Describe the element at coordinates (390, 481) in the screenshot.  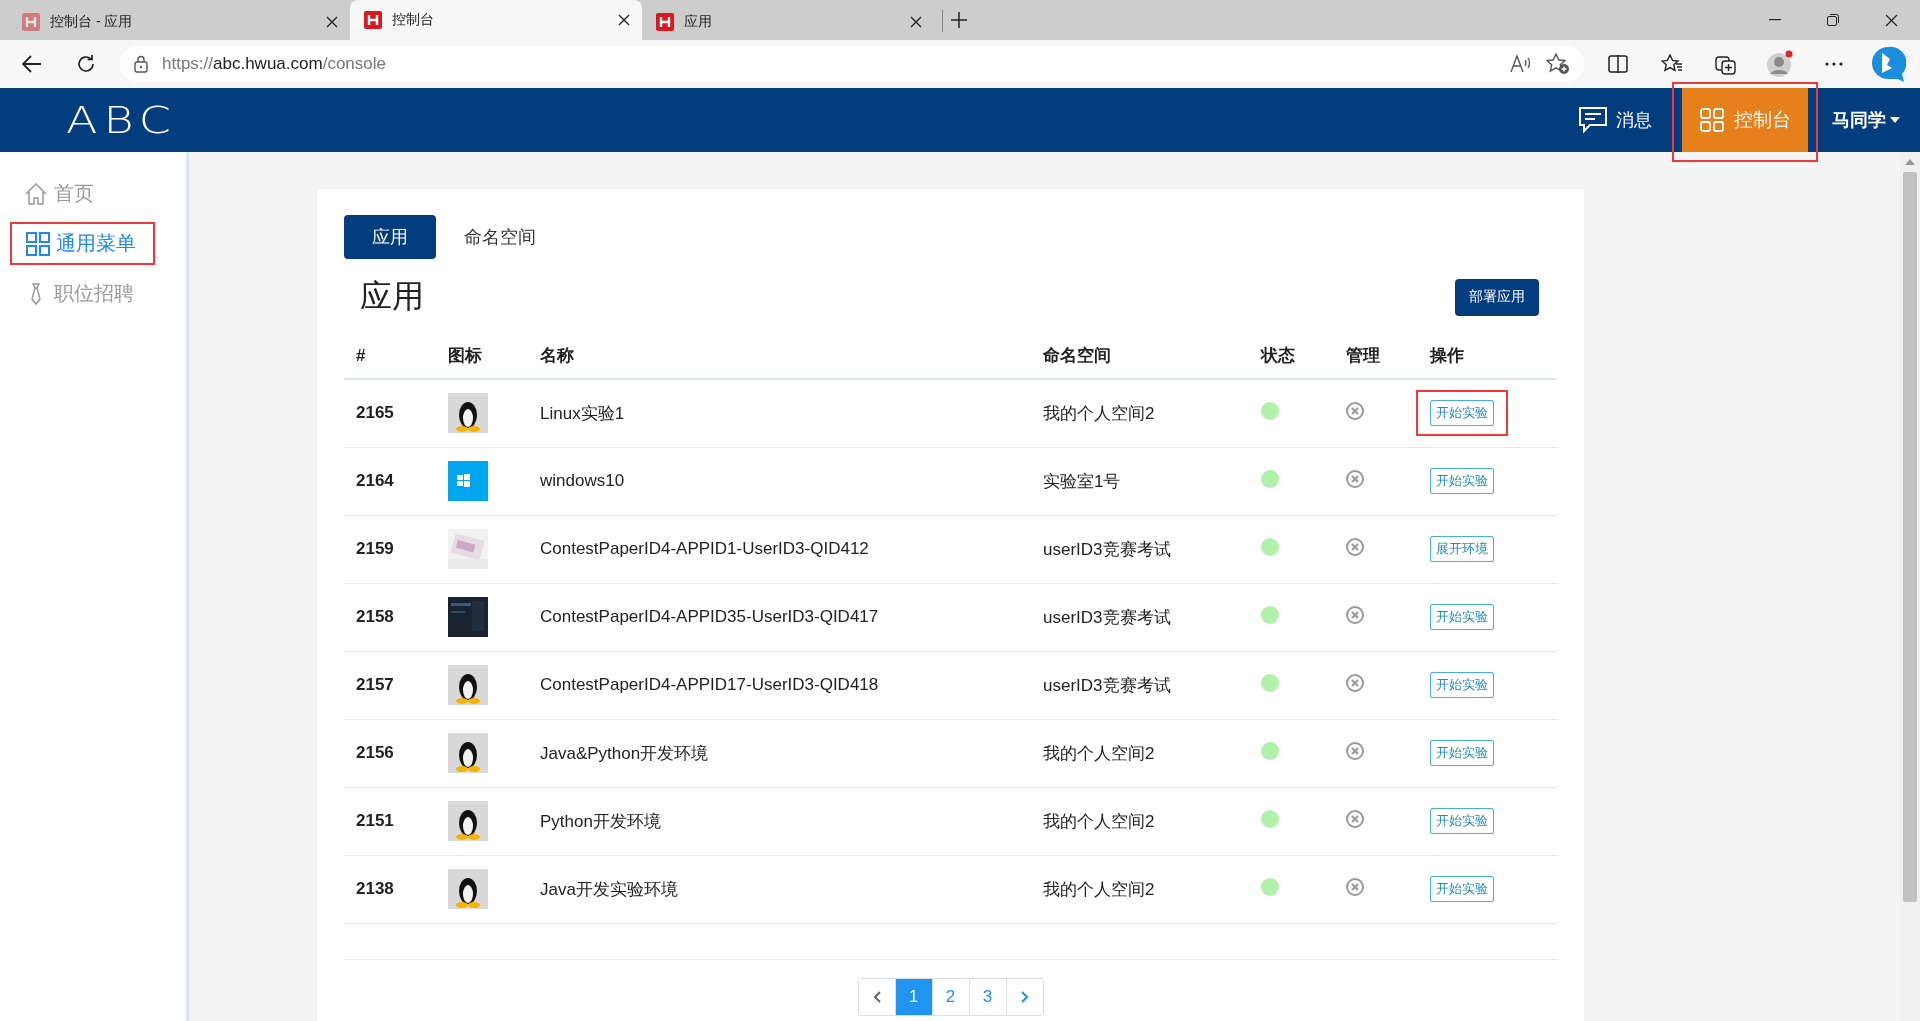
I see `table-cell: 2164` at that location.